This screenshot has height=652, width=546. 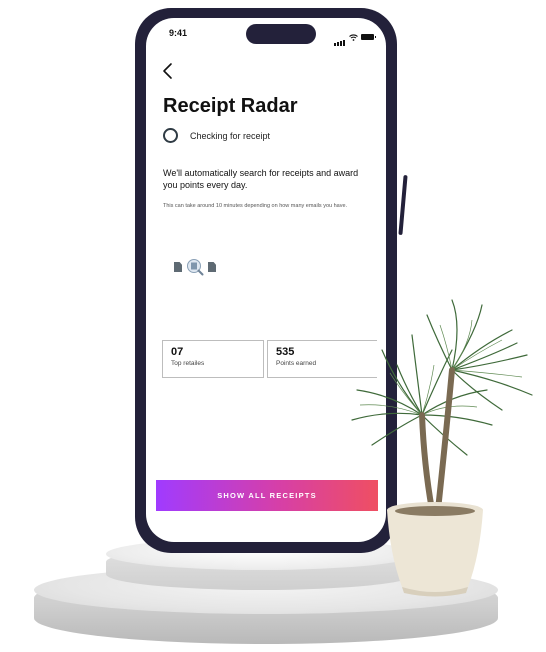 What do you see at coordinates (188, 363) in the screenshot?
I see `stat-label: Top retailes` at bounding box center [188, 363].